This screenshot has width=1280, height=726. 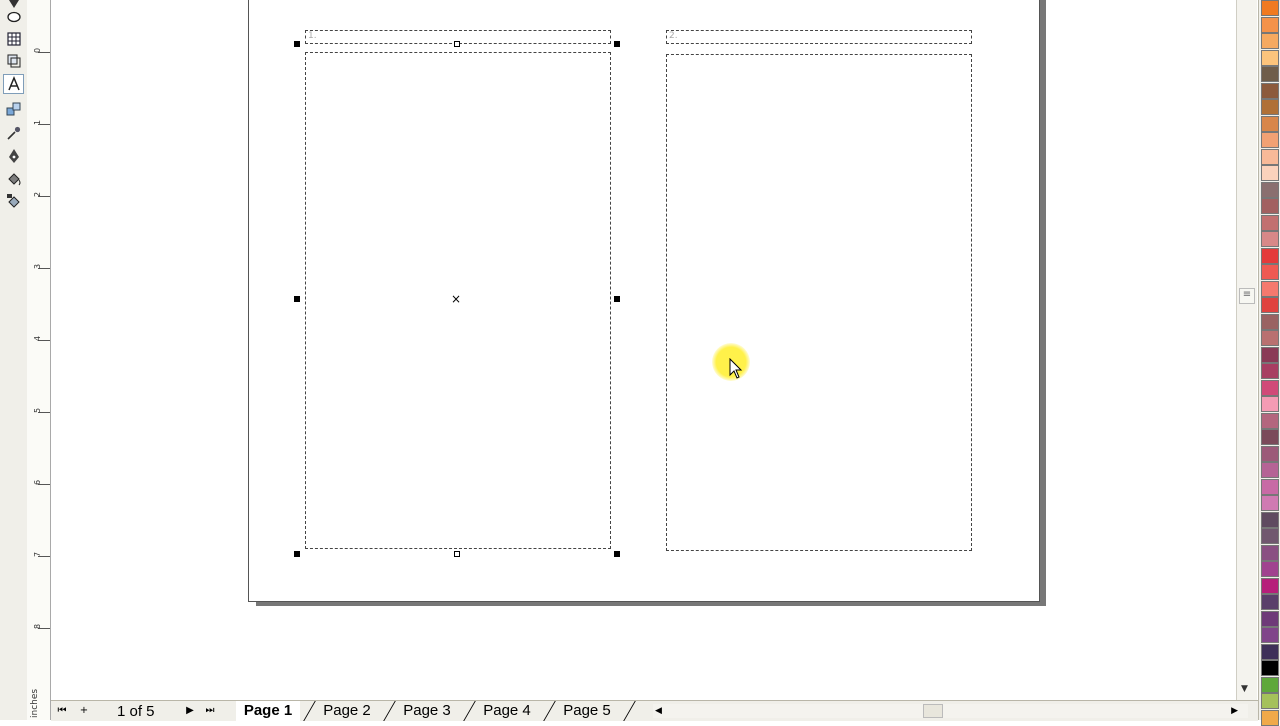 What do you see at coordinates (13, 61) in the screenshot?
I see `polygon-tool-icon` at bounding box center [13, 61].